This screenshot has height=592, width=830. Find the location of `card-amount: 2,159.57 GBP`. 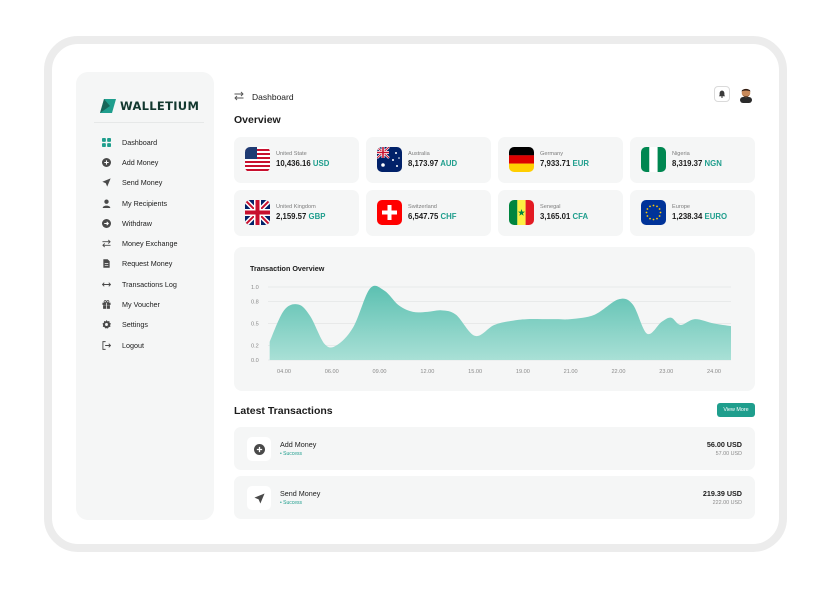

card-amount: 2,159.57 GBP is located at coordinates (300, 216).